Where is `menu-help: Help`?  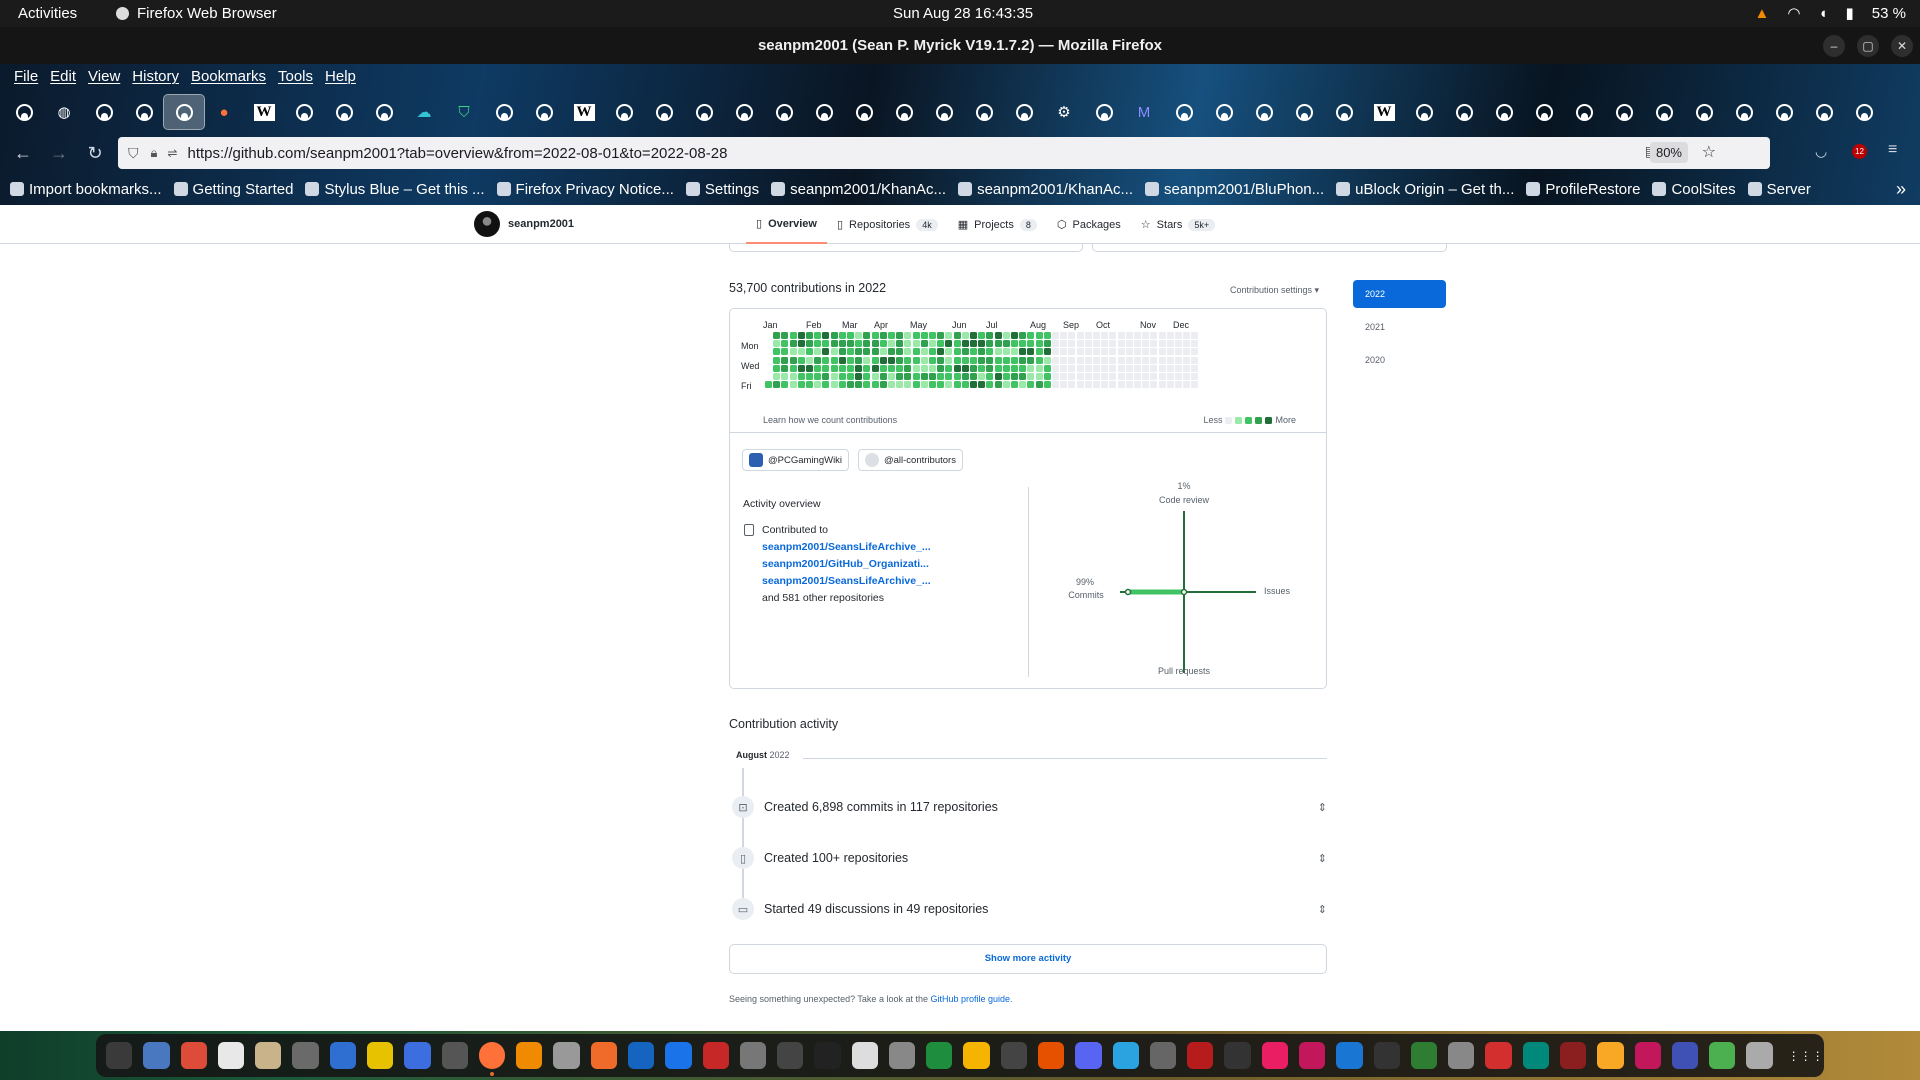 menu-help: Help is located at coordinates (340, 77).